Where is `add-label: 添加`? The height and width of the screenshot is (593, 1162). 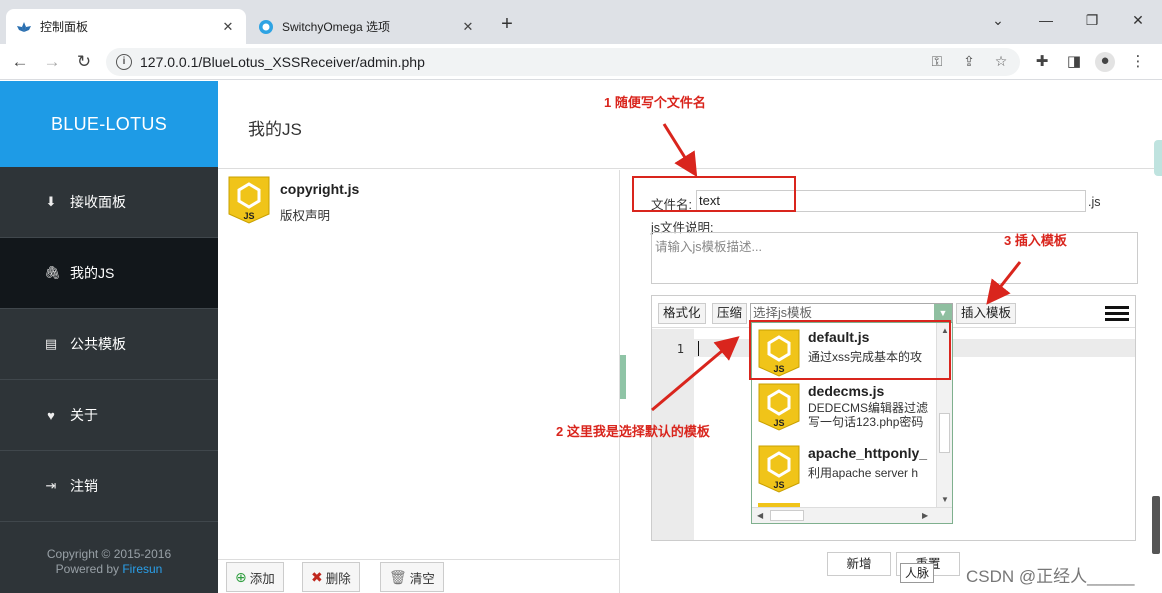
add-label: 添加 is located at coordinates (262, 578).